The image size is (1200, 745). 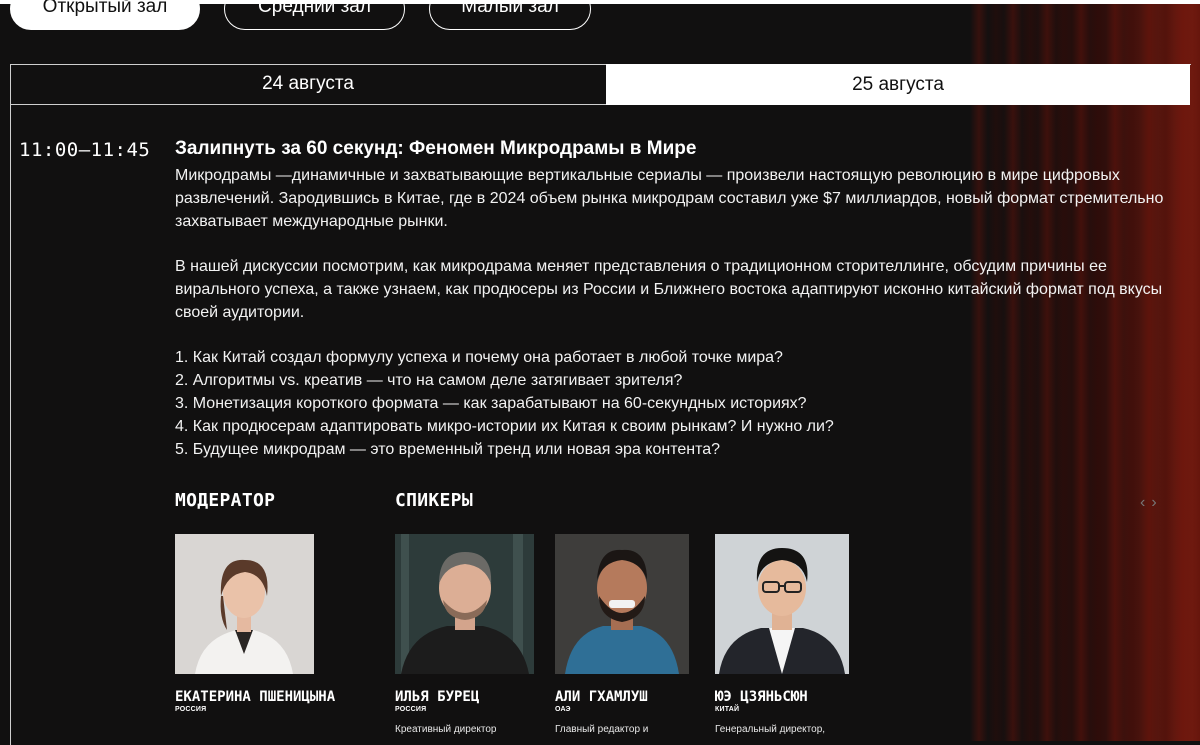 I want to click on hall-tab-label: Средний зал, so click(x=314, y=8).